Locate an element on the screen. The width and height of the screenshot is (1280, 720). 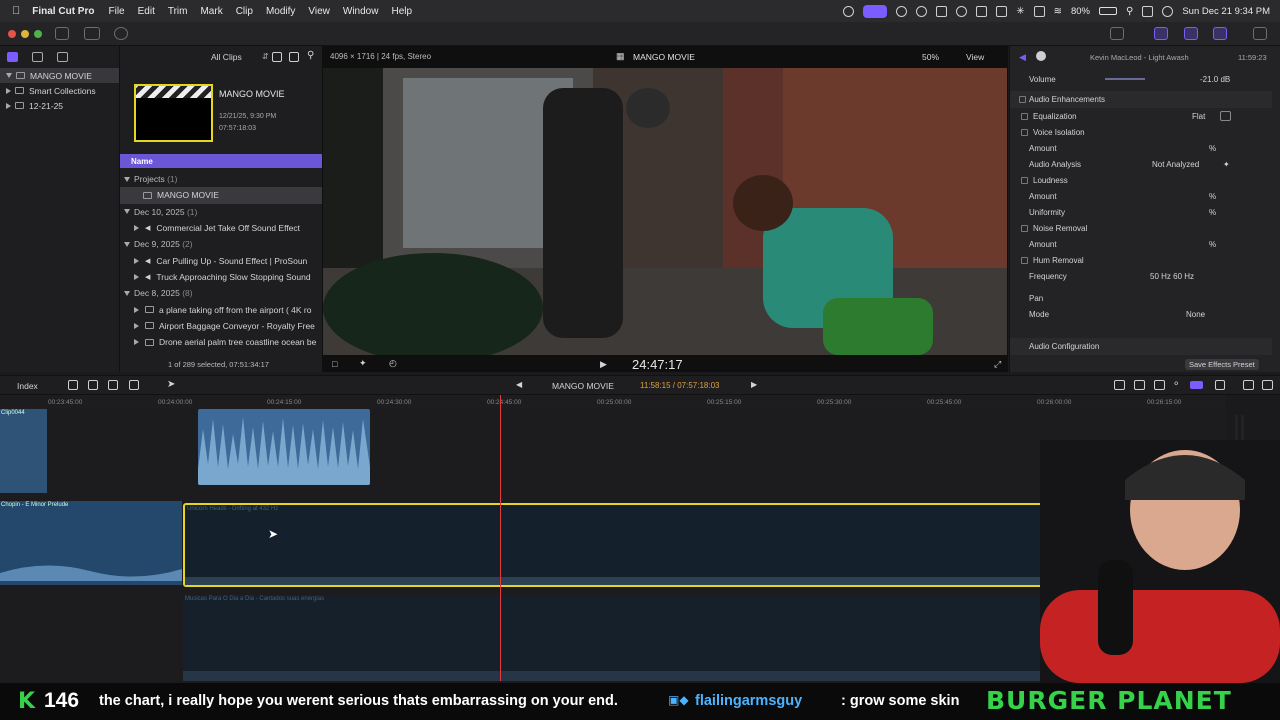
select-tool-icon: ➤ is located at coordinates (171, 384).